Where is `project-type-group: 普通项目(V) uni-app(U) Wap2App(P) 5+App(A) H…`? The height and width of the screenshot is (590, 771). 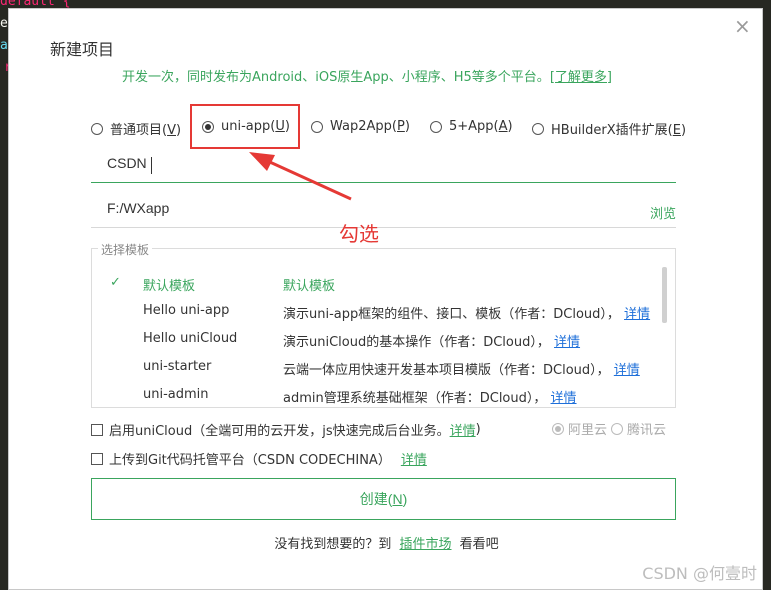 project-type-group: 普通项目(V) uni-app(U) Wap2App(P) 5+App(A) H… is located at coordinates (391, 129).